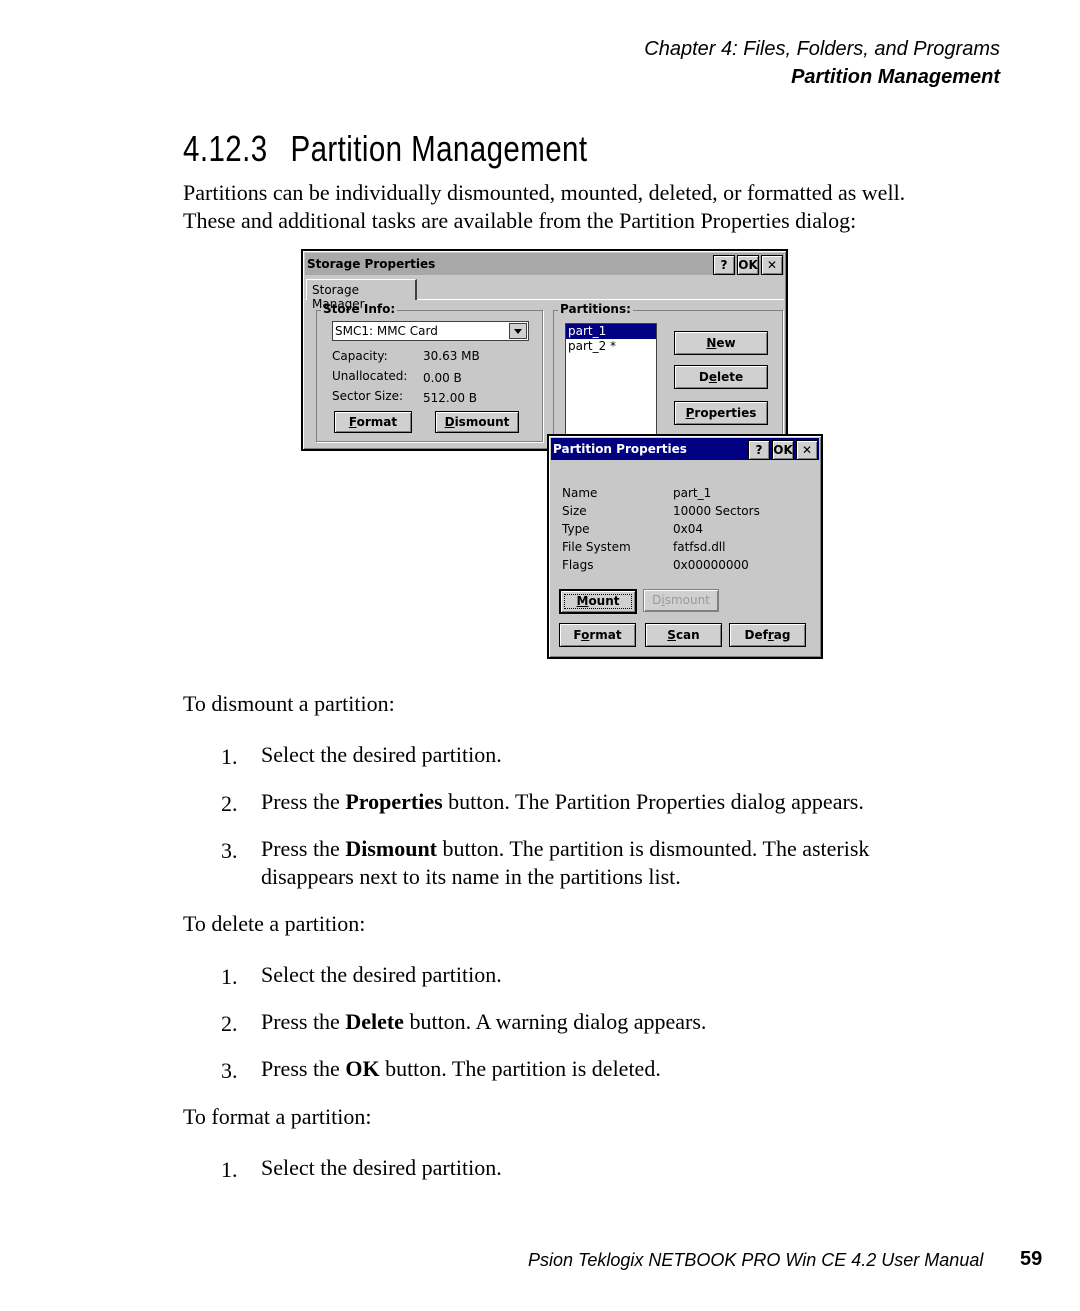 The height and width of the screenshot is (1311, 1080). What do you see at coordinates (371, 264) in the screenshot?
I see `storage-dialog-title: Storage Properties` at bounding box center [371, 264].